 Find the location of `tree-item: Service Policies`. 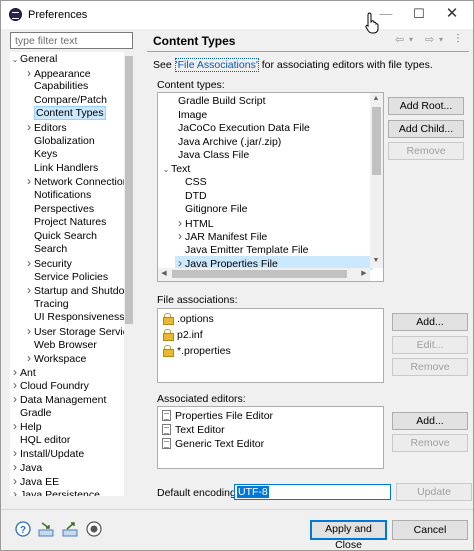

tree-item: Service Policies is located at coordinates (66, 278).